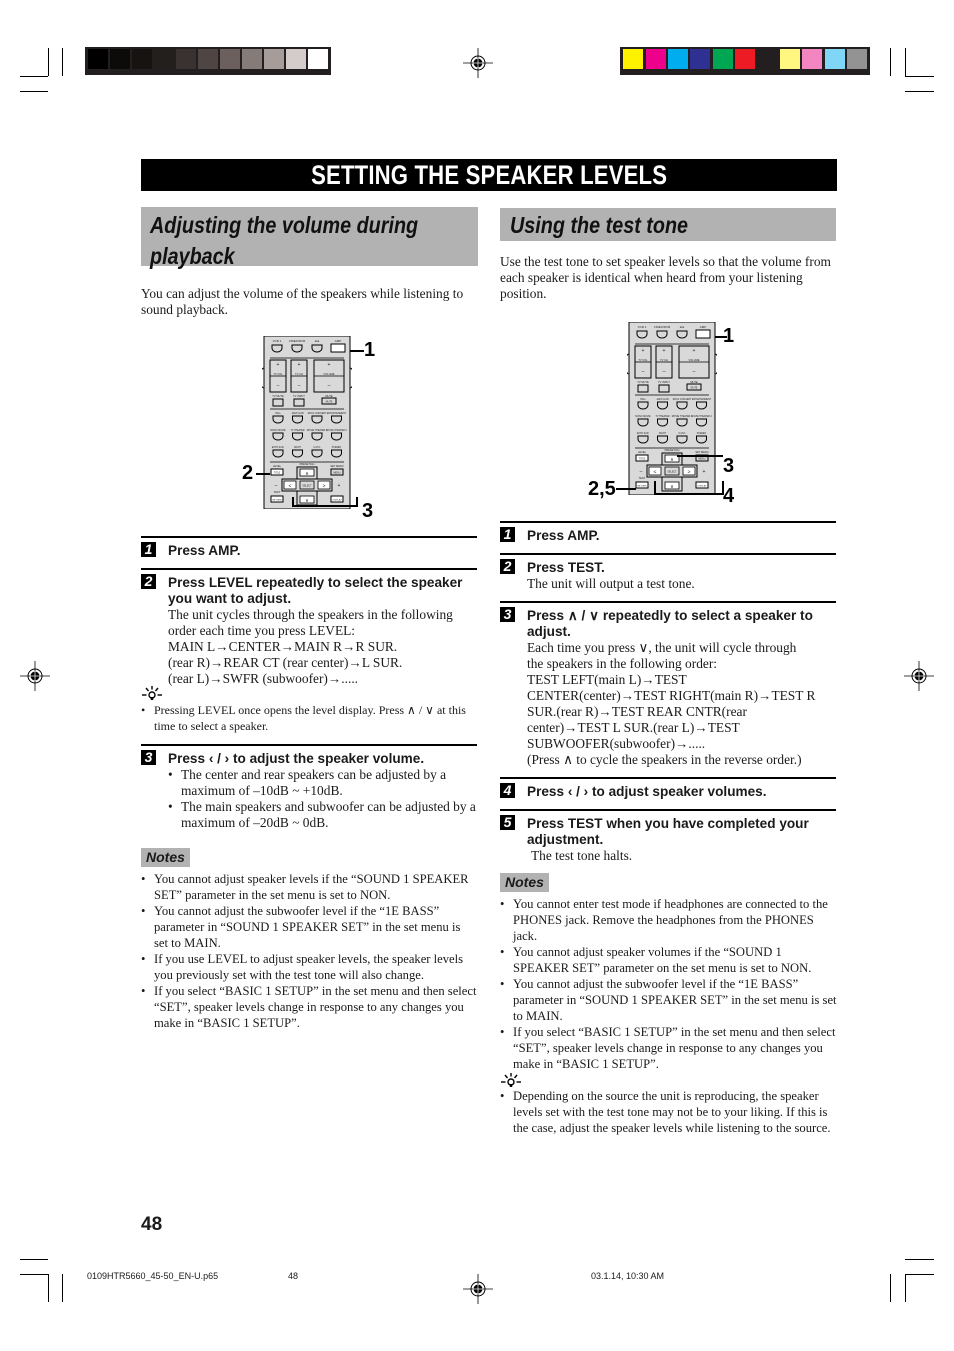 The width and height of the screenshot is (954, 1351). I want to click on remote-label: SELECT, so click(672, 472).